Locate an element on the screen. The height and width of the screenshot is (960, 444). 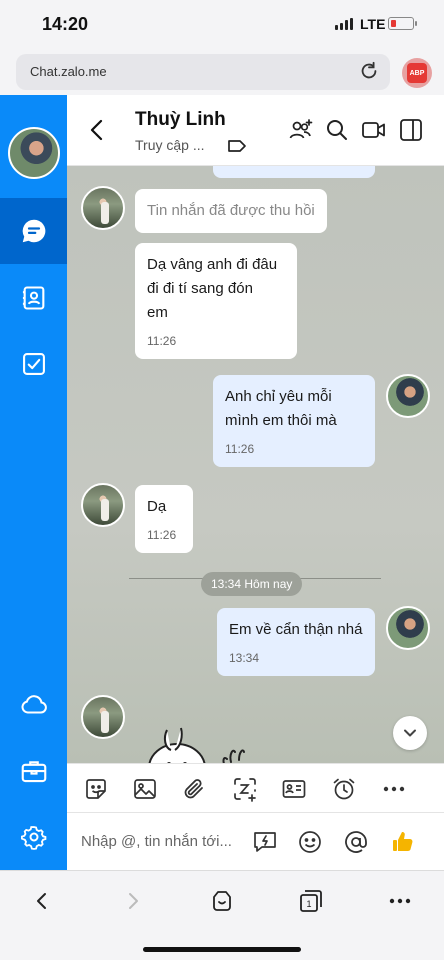
browser-url-bar: Chat.zalo.me ABP is located at coordinates (222, 71).